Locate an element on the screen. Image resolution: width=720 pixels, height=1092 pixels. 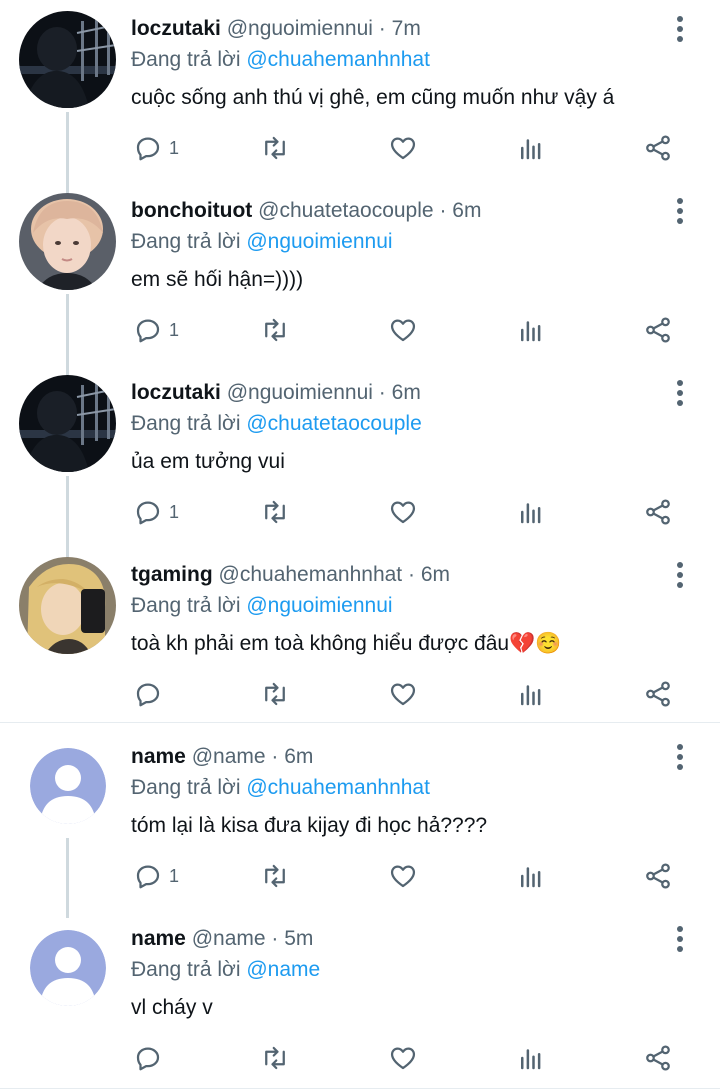
replying-to: Đang trả lời @nguoimiennui is located at coordinates (262, 606).